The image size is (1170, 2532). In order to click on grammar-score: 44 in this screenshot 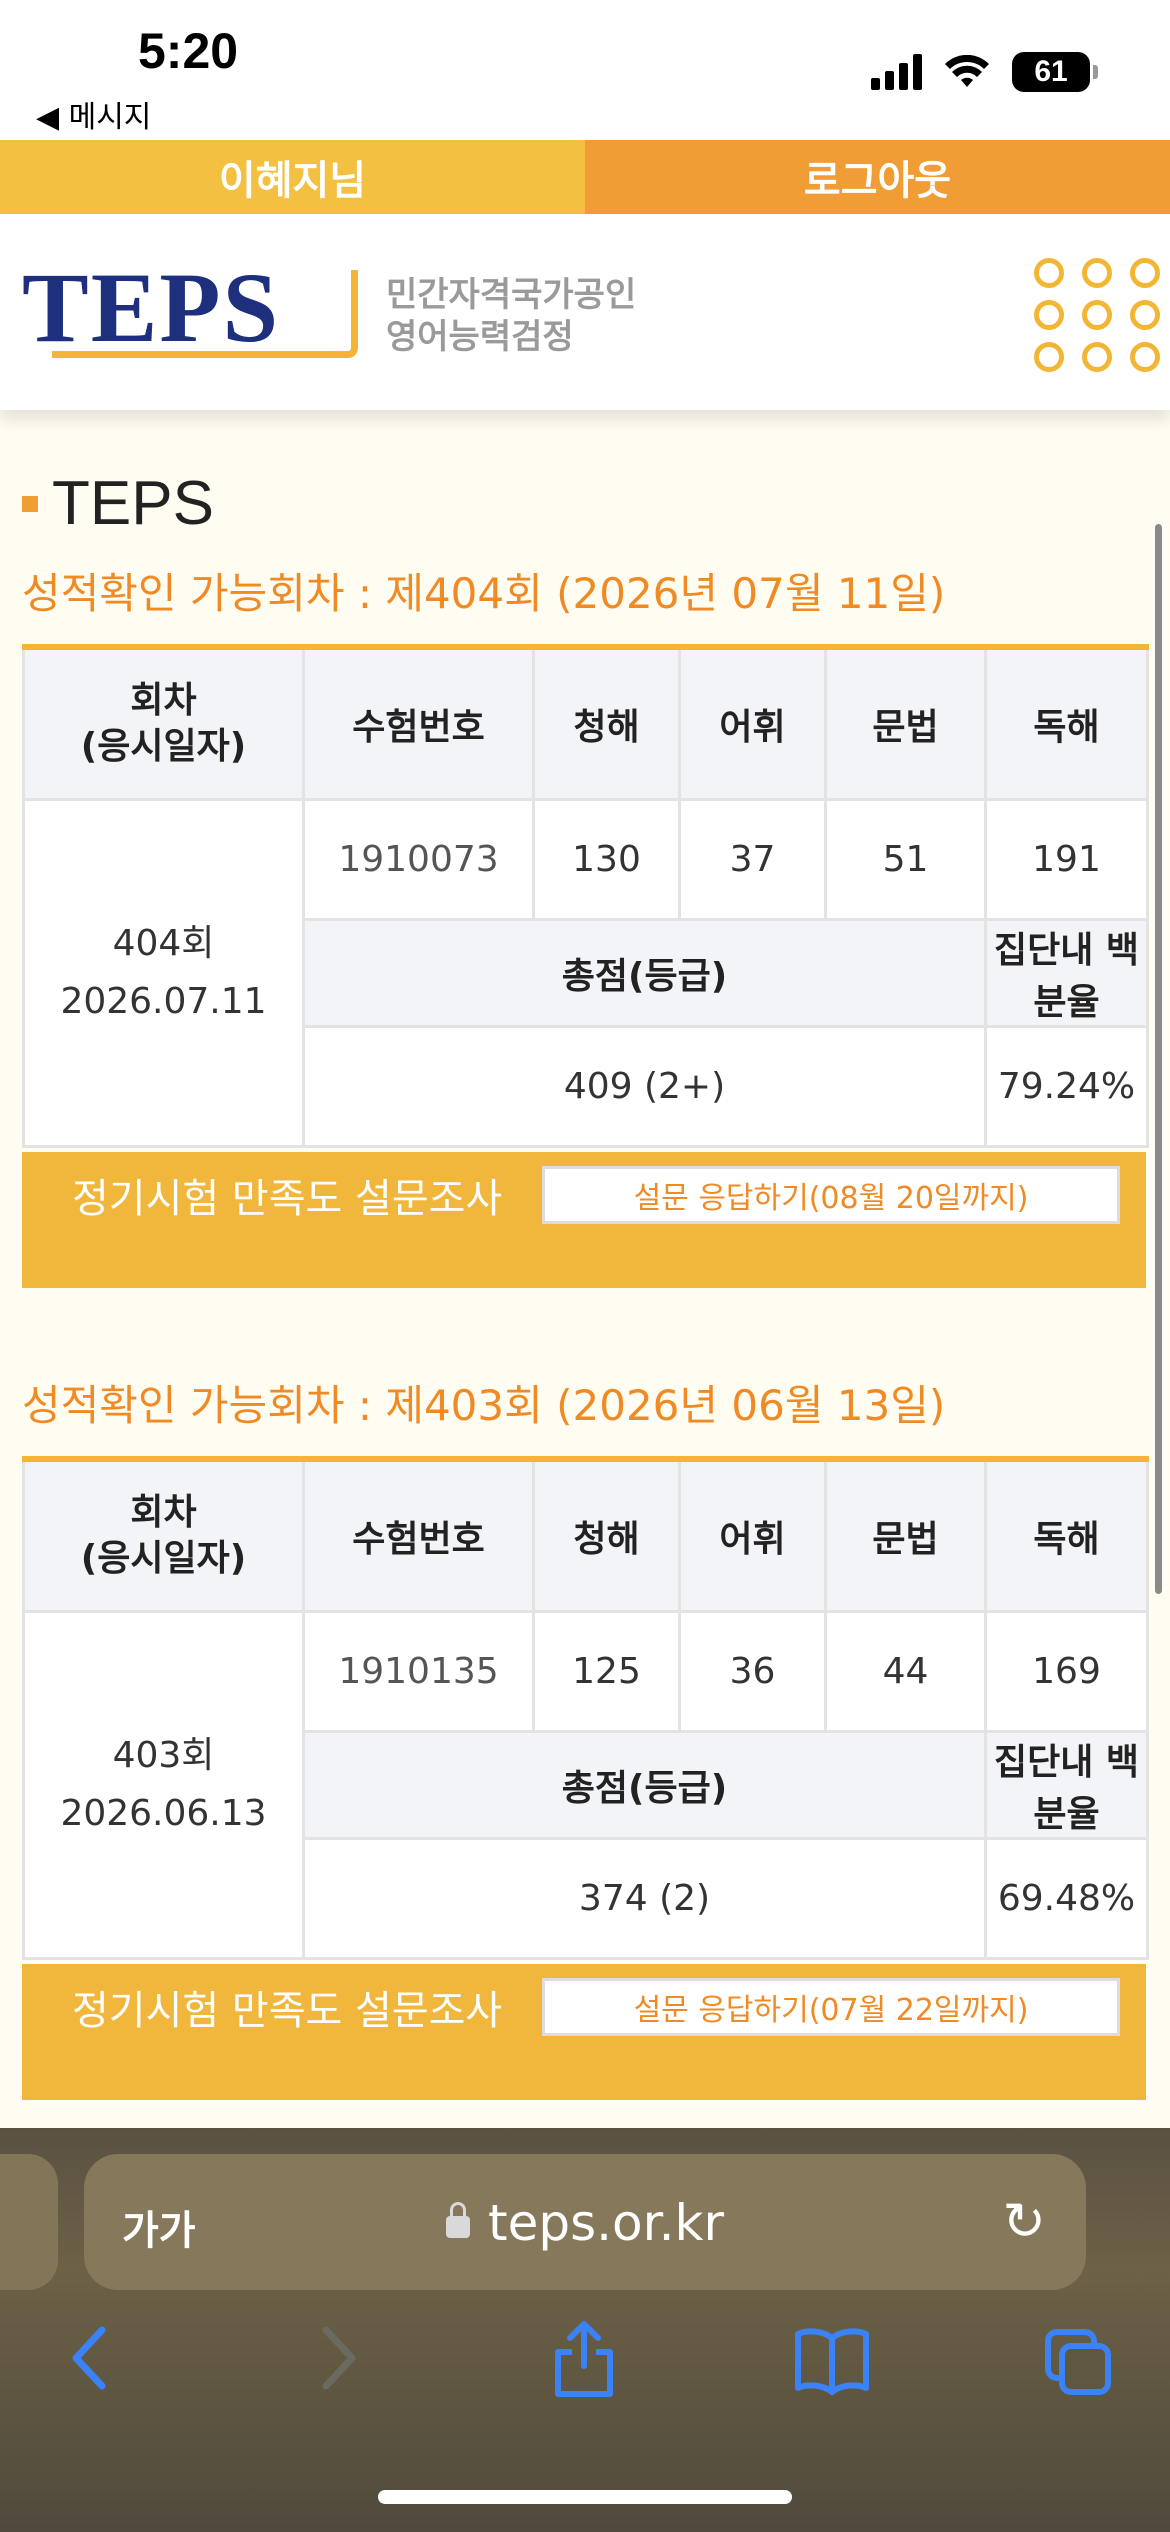, I will do `click(905, 1671)`.